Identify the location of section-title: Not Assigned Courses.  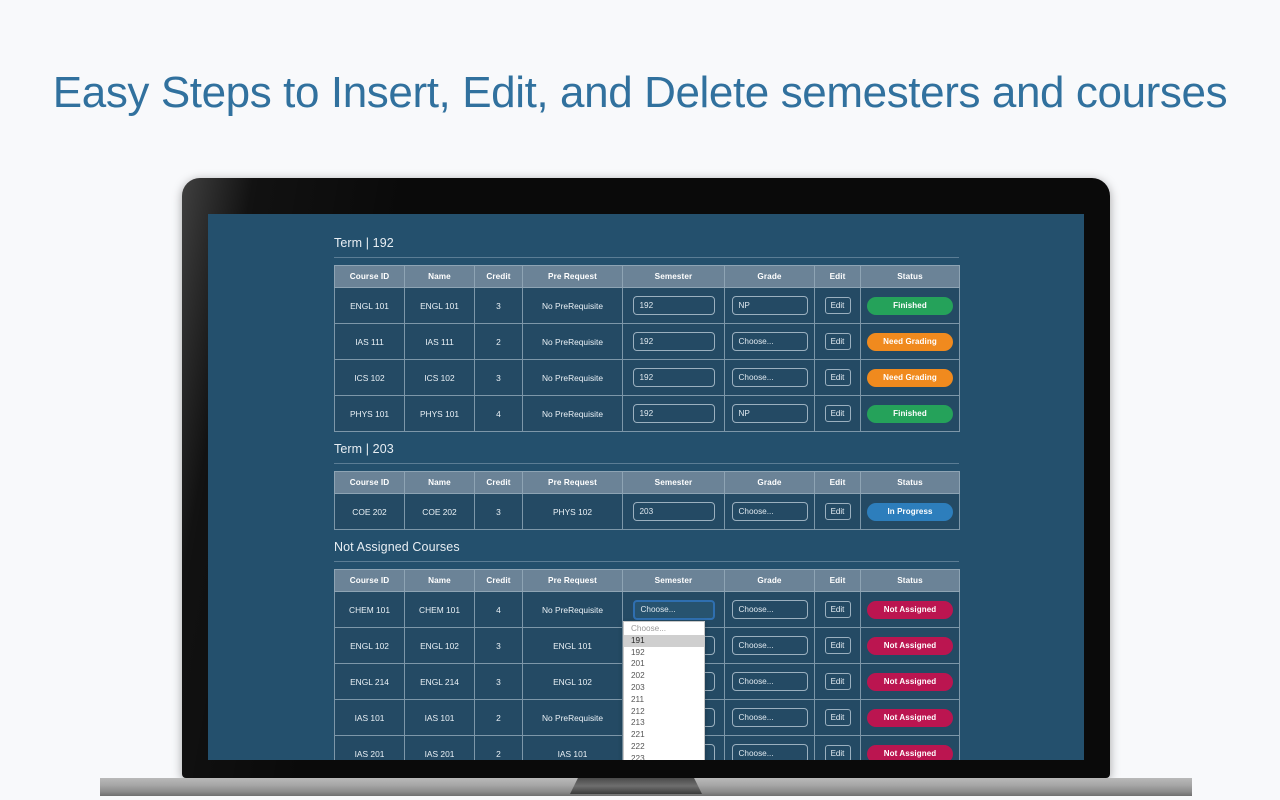
(397, 547).